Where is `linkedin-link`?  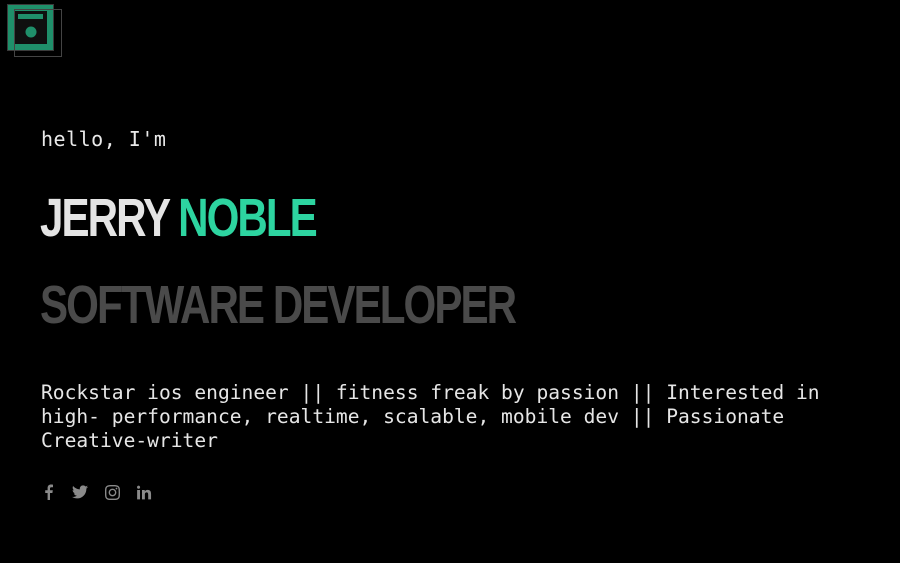
linkedin-link is located at coordinates (144, 492).